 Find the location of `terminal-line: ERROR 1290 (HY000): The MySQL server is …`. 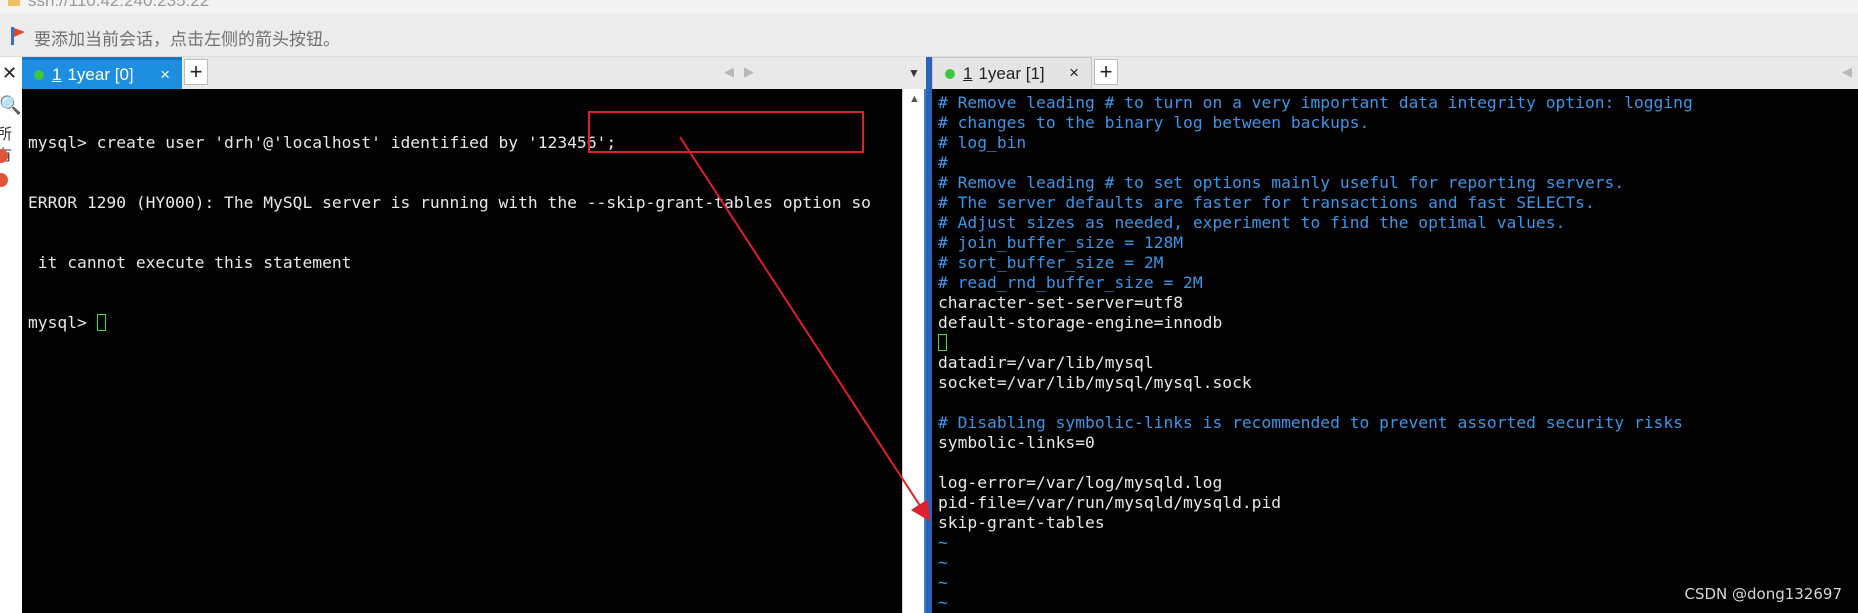

terminal-line: ERROR 1290 (HY000): The MySQL server is … is located at coordinates (449, 202).